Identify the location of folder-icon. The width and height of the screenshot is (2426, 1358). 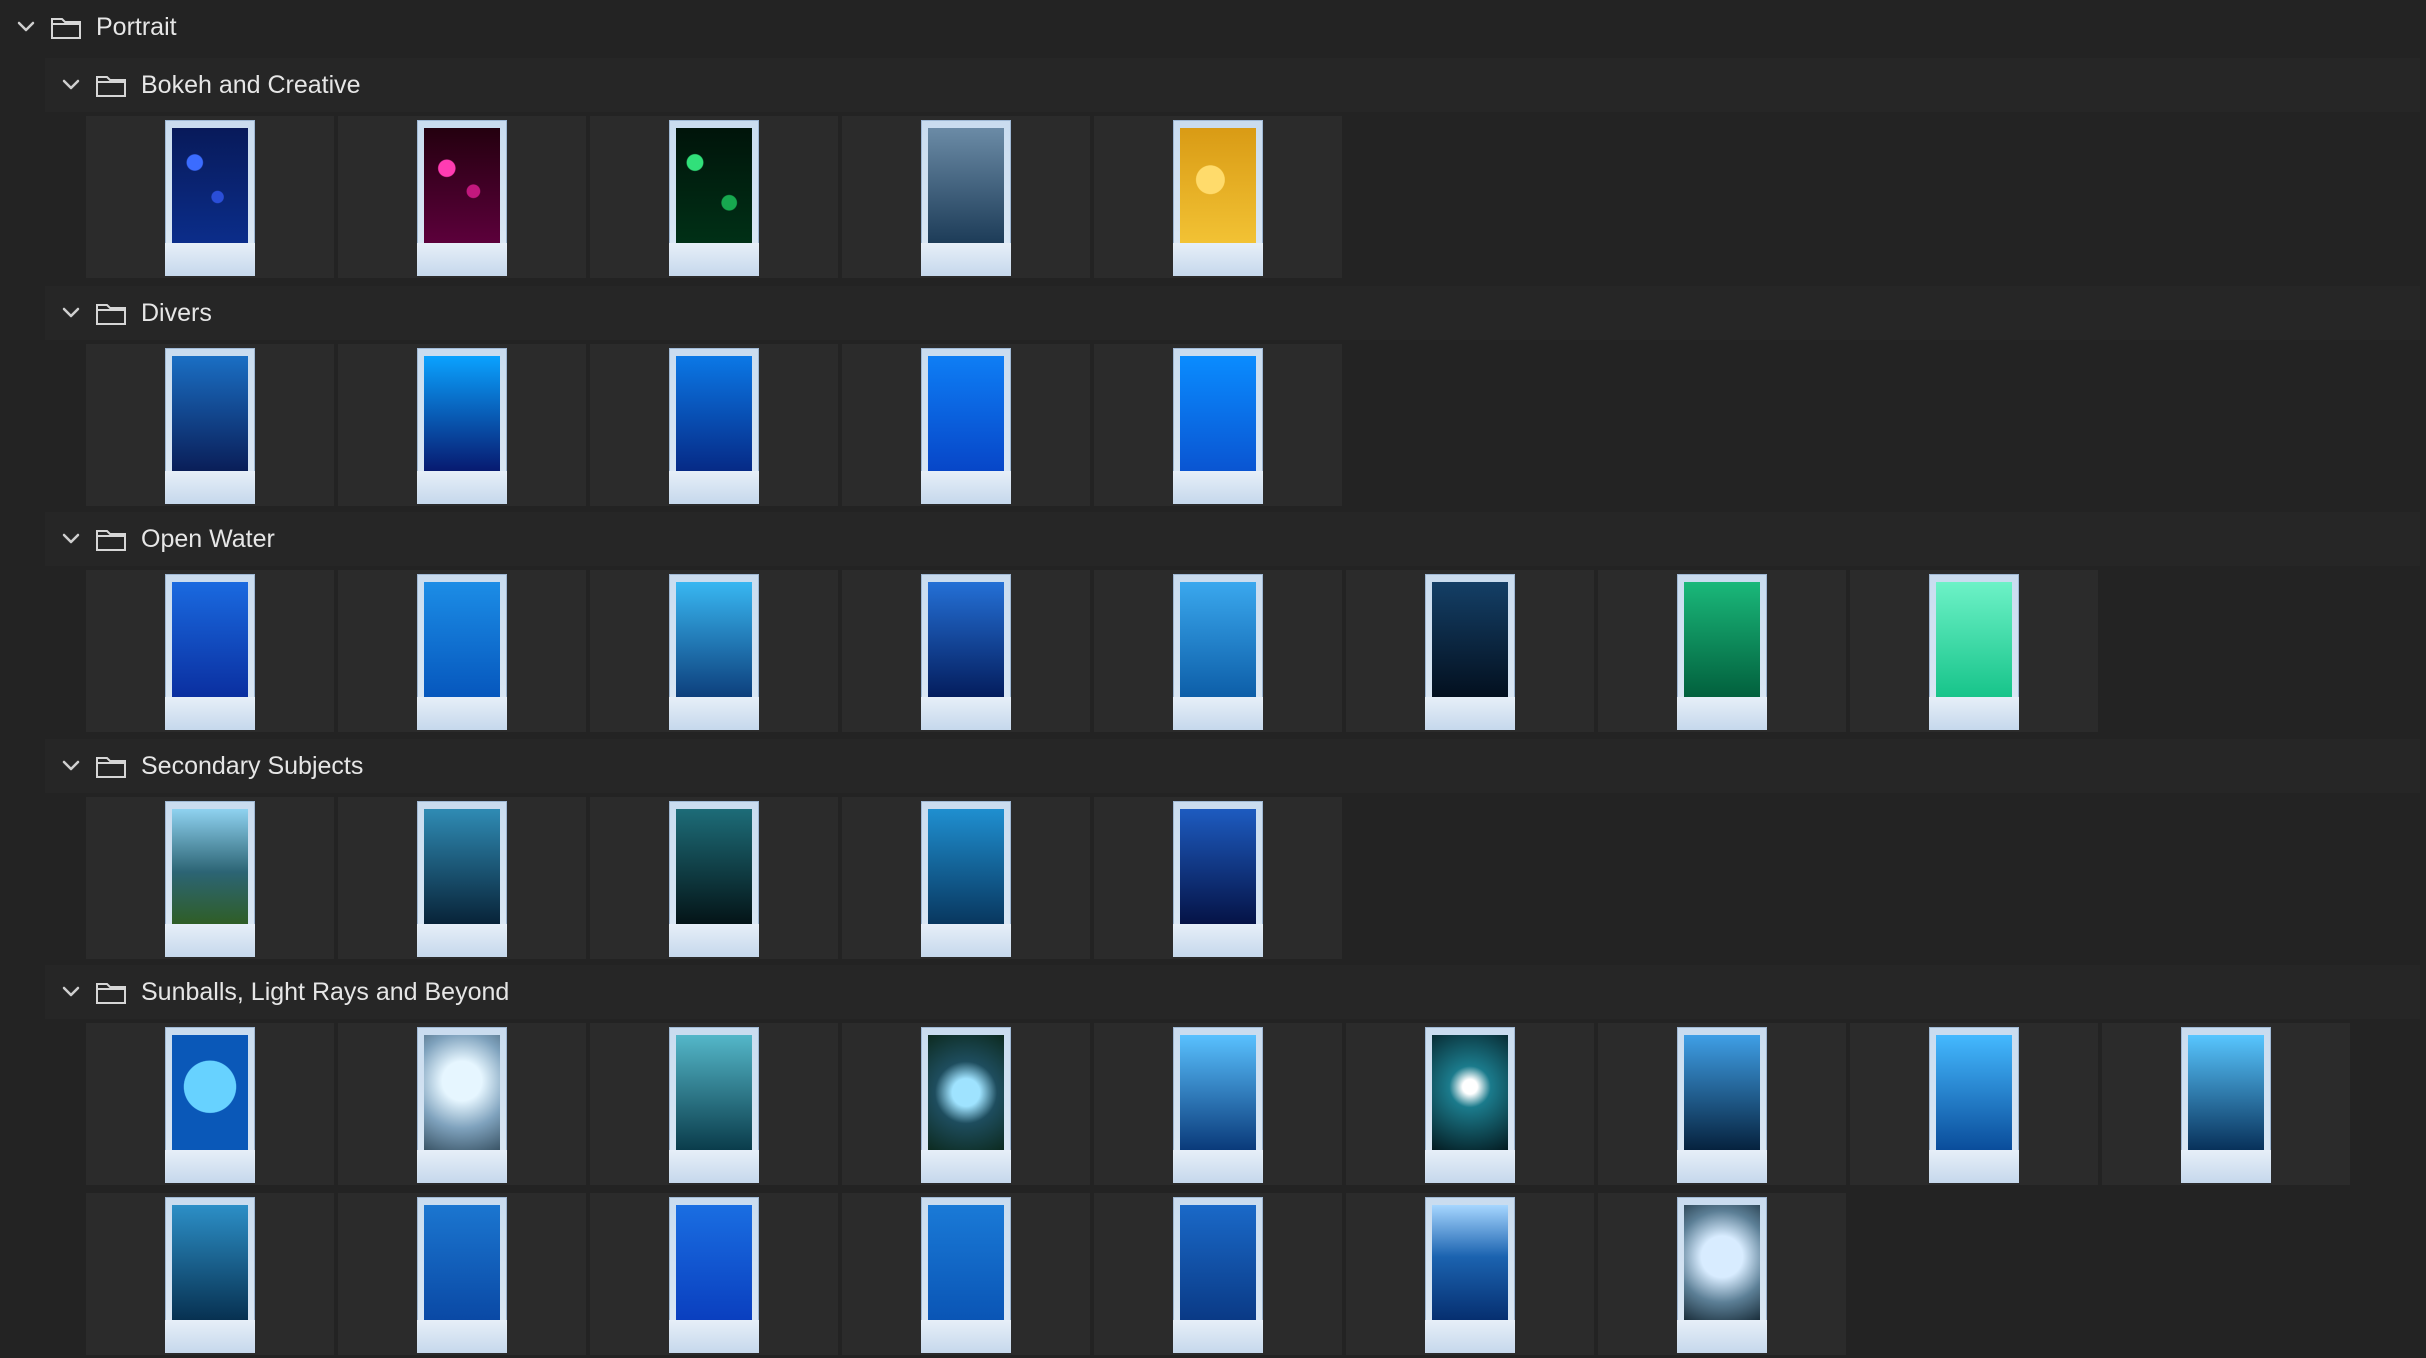
(111, 993).